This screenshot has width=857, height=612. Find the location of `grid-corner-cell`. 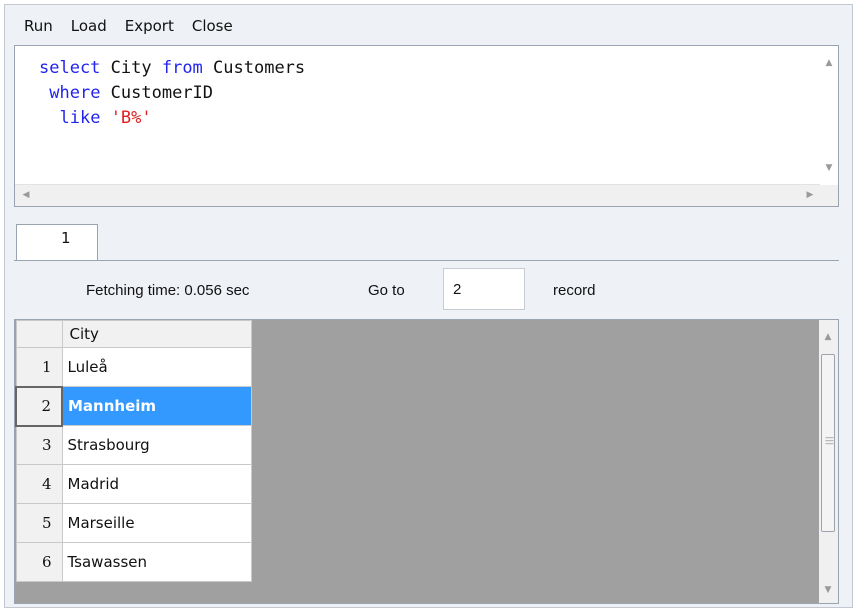

grid-corner-cell is located at coordinates (39, 334).